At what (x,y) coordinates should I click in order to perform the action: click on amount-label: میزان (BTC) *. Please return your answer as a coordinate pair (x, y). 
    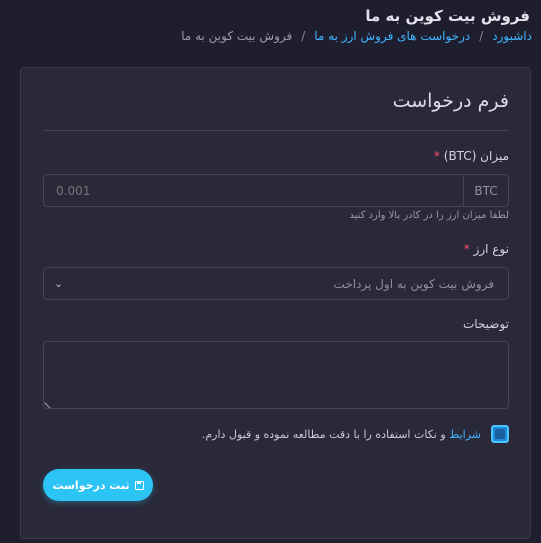
    Looking at the image, I should click on (470, 156).